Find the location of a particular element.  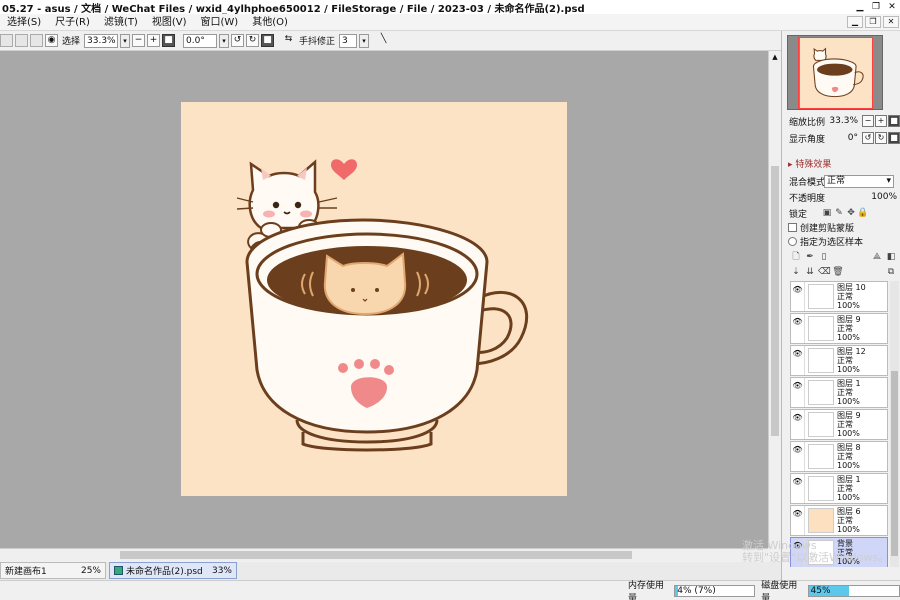

nav-zoom-out-button: − is located at coordinates (868, 121).